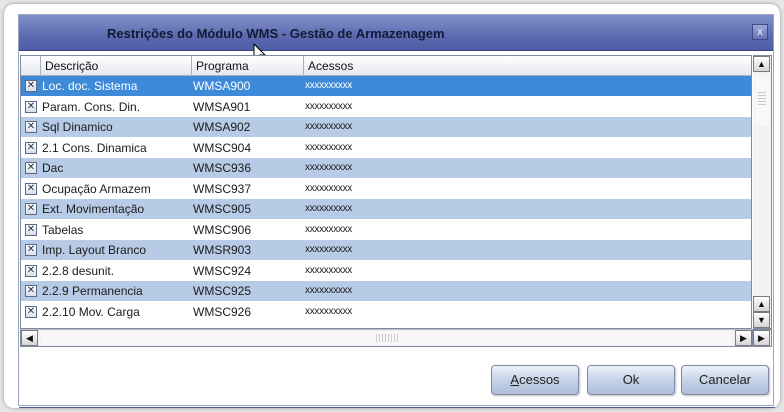 This screenshot has width=784, height=412. I want to click on row-programa: WMSA901, so click(222, 106).